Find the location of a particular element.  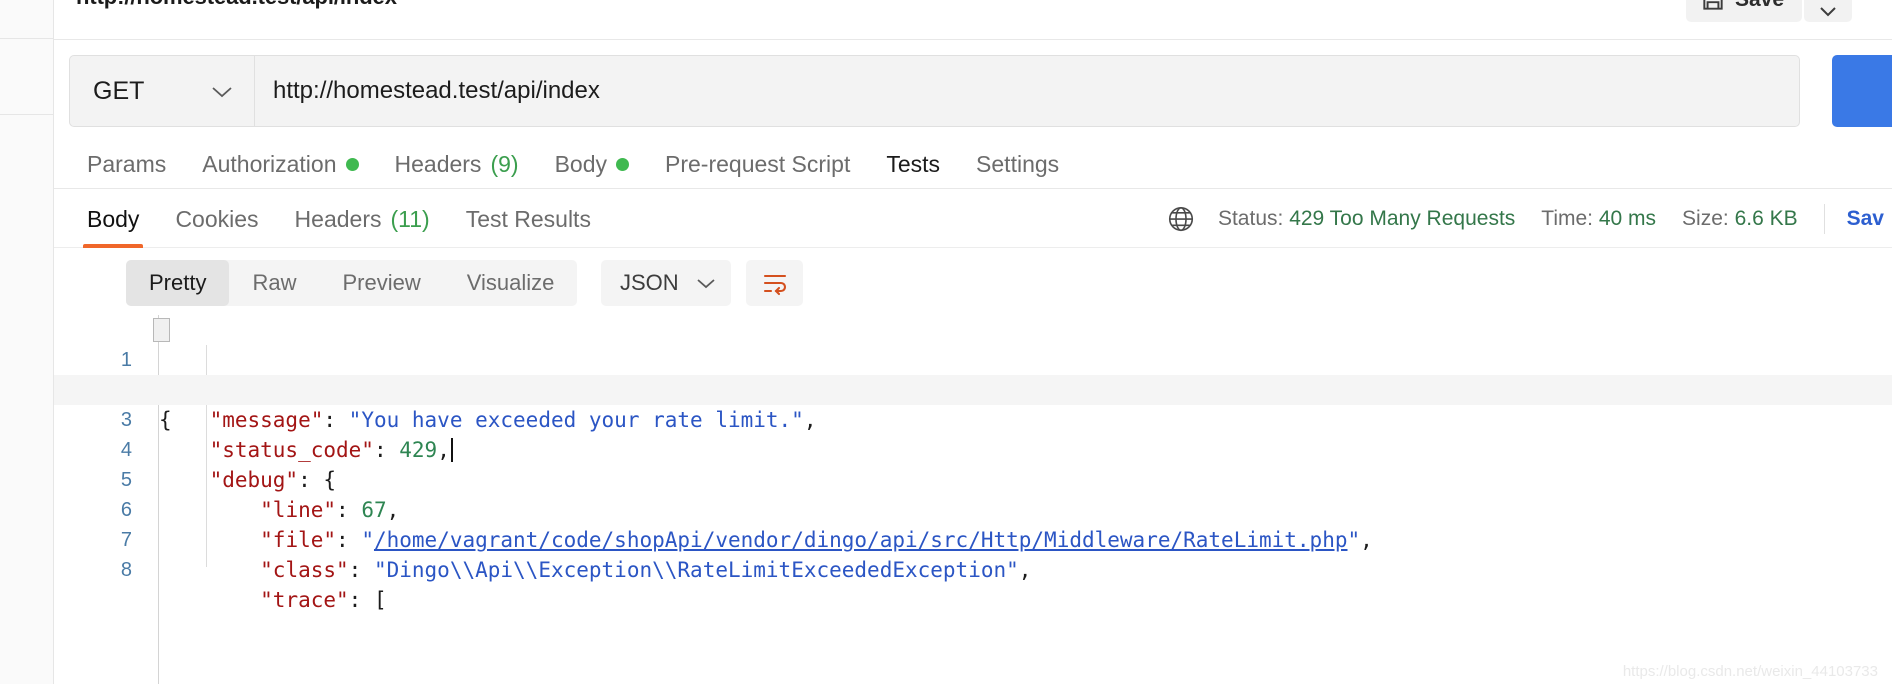

response-tab-body-label: Body is located at coordinates (113, 218).